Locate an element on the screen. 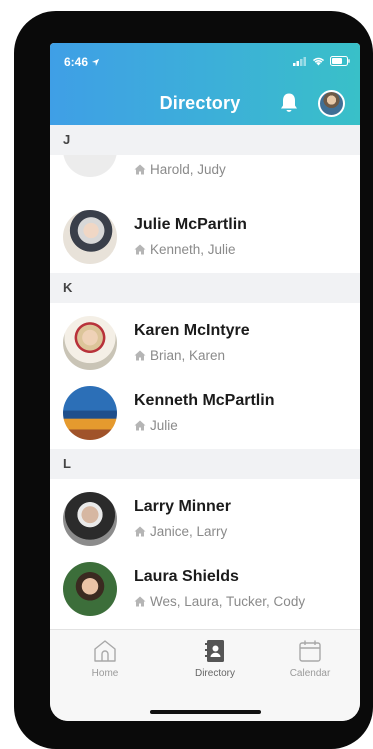  tab-directory: Directory is located at coordinates (215, 658).